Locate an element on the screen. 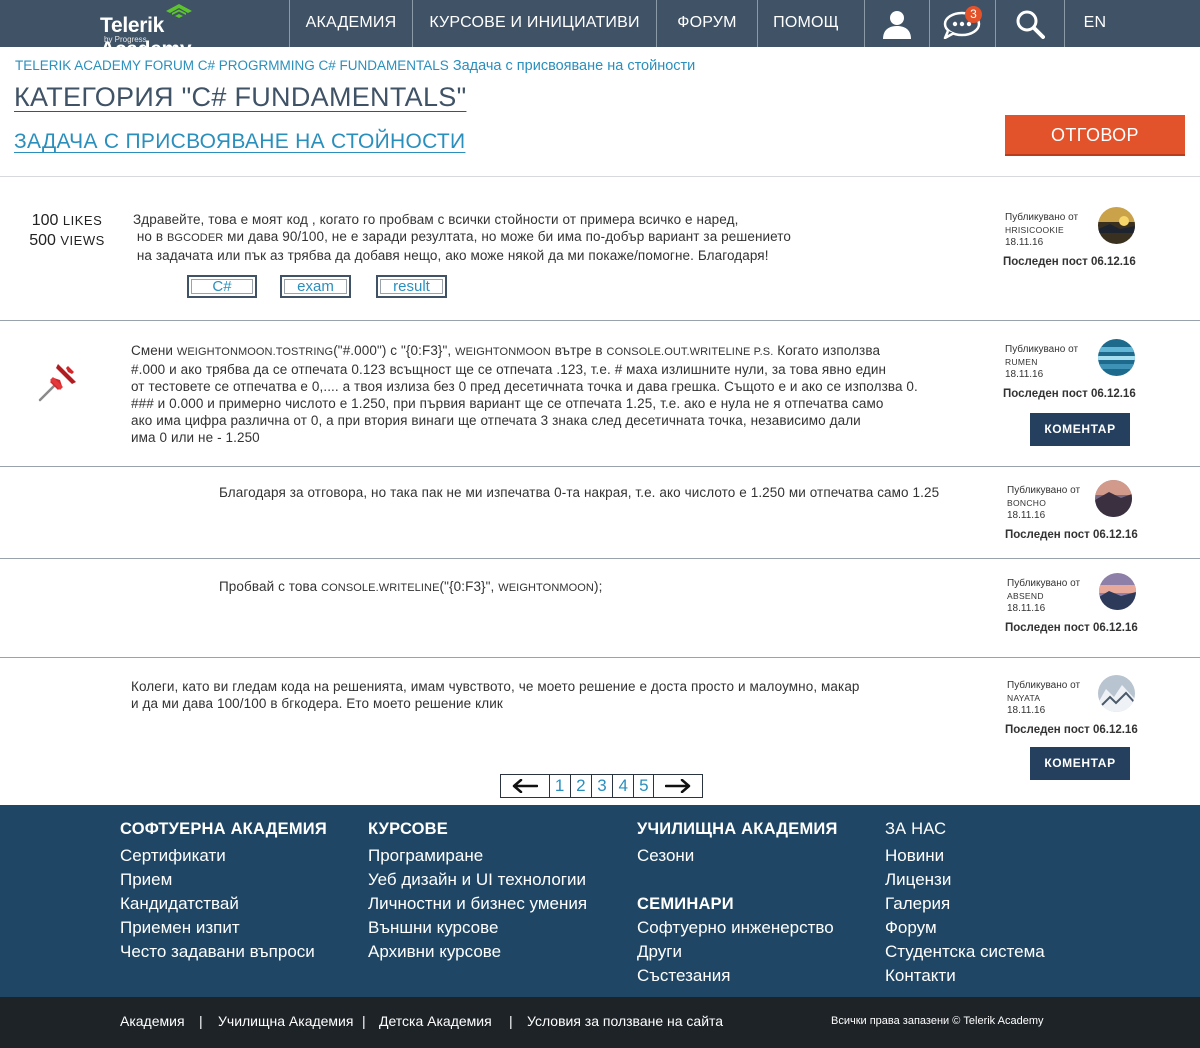 The width and height of the screenshot is (1200, 1048). page-number: 5 is located at coordinates (644, 786).